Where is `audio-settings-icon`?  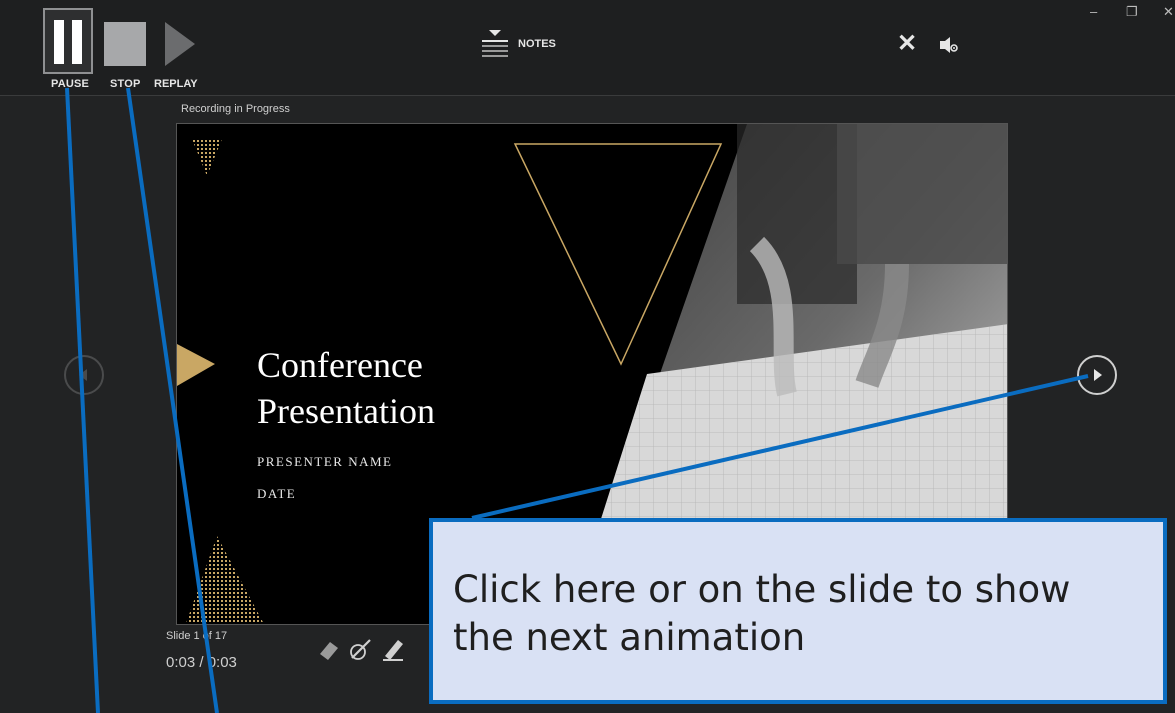
audio-settings-icon is located at coordinates (949, 45).